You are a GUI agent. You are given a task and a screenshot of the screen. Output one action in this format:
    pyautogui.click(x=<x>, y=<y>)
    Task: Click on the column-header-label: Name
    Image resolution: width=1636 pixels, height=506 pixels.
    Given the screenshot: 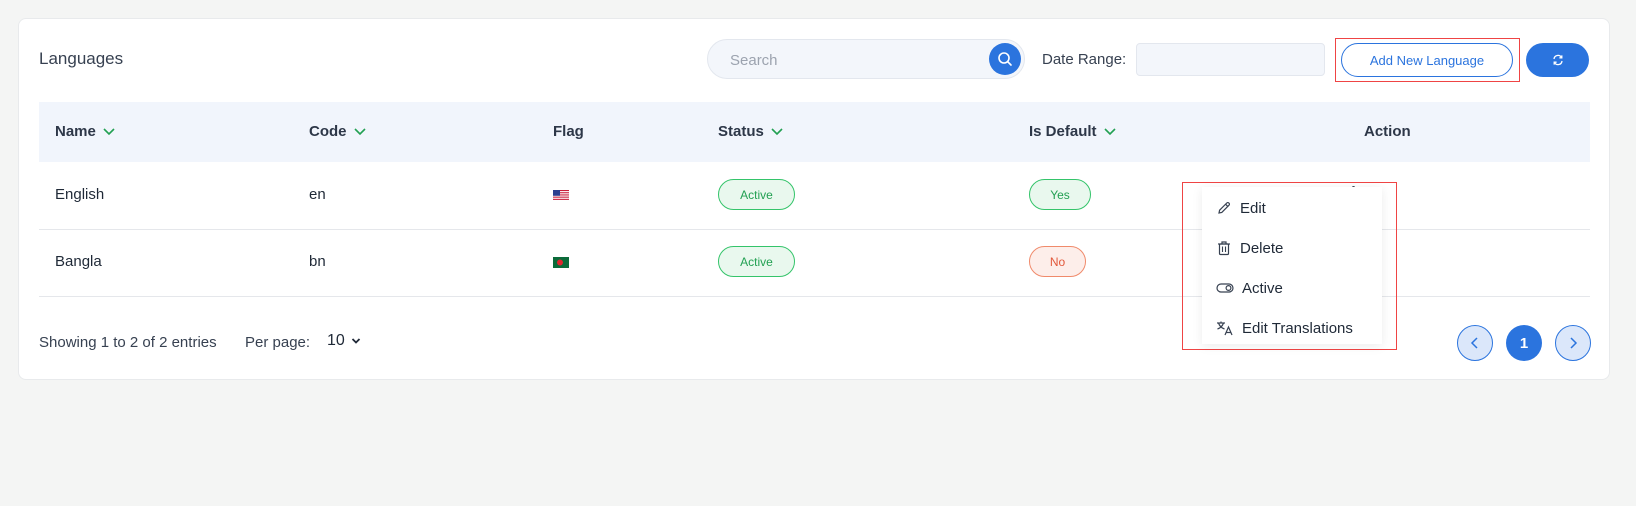 What is the action you would take?
    pyautogui.click(x=75, y=131)
    